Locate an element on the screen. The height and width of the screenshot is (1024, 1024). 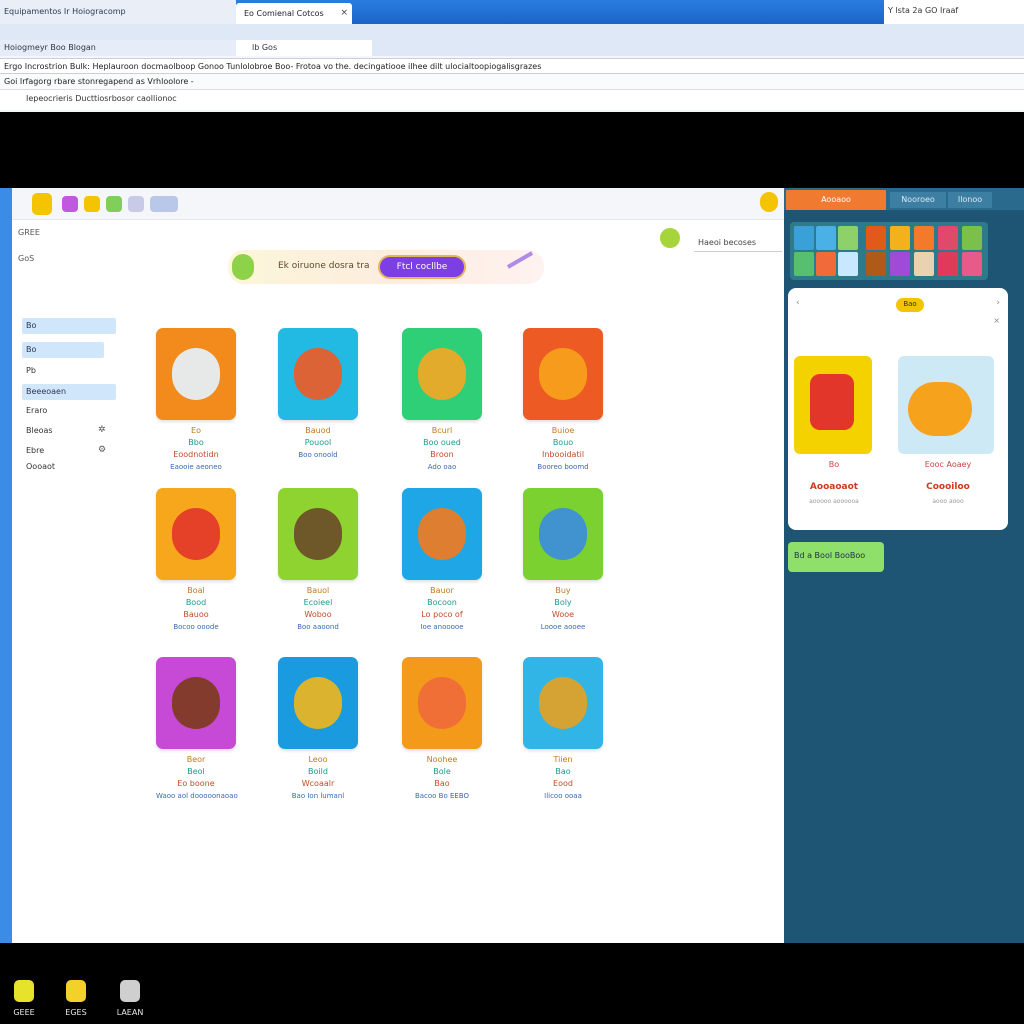
close-icon: × is located at coordinates (996, 320).